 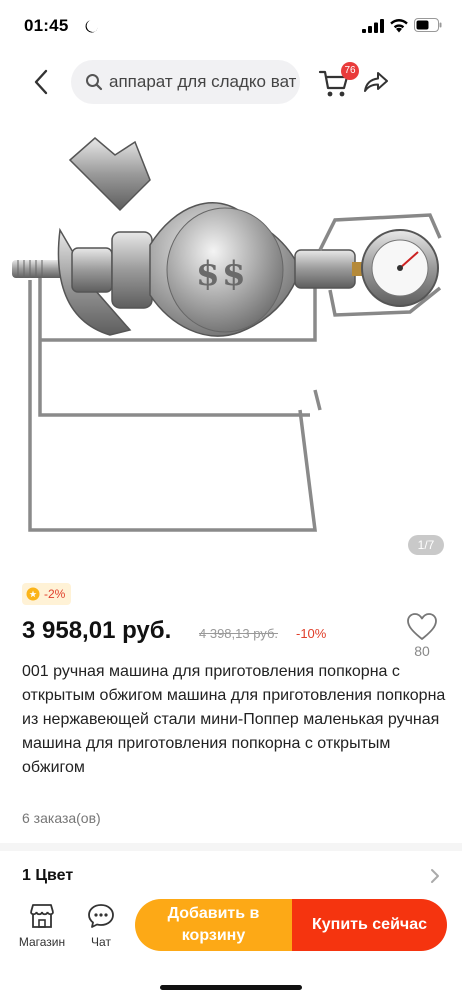 What do you see at coordinates (91, 26) in the screenshot?
I see `moon-icon` at bounding box center [91, 26].